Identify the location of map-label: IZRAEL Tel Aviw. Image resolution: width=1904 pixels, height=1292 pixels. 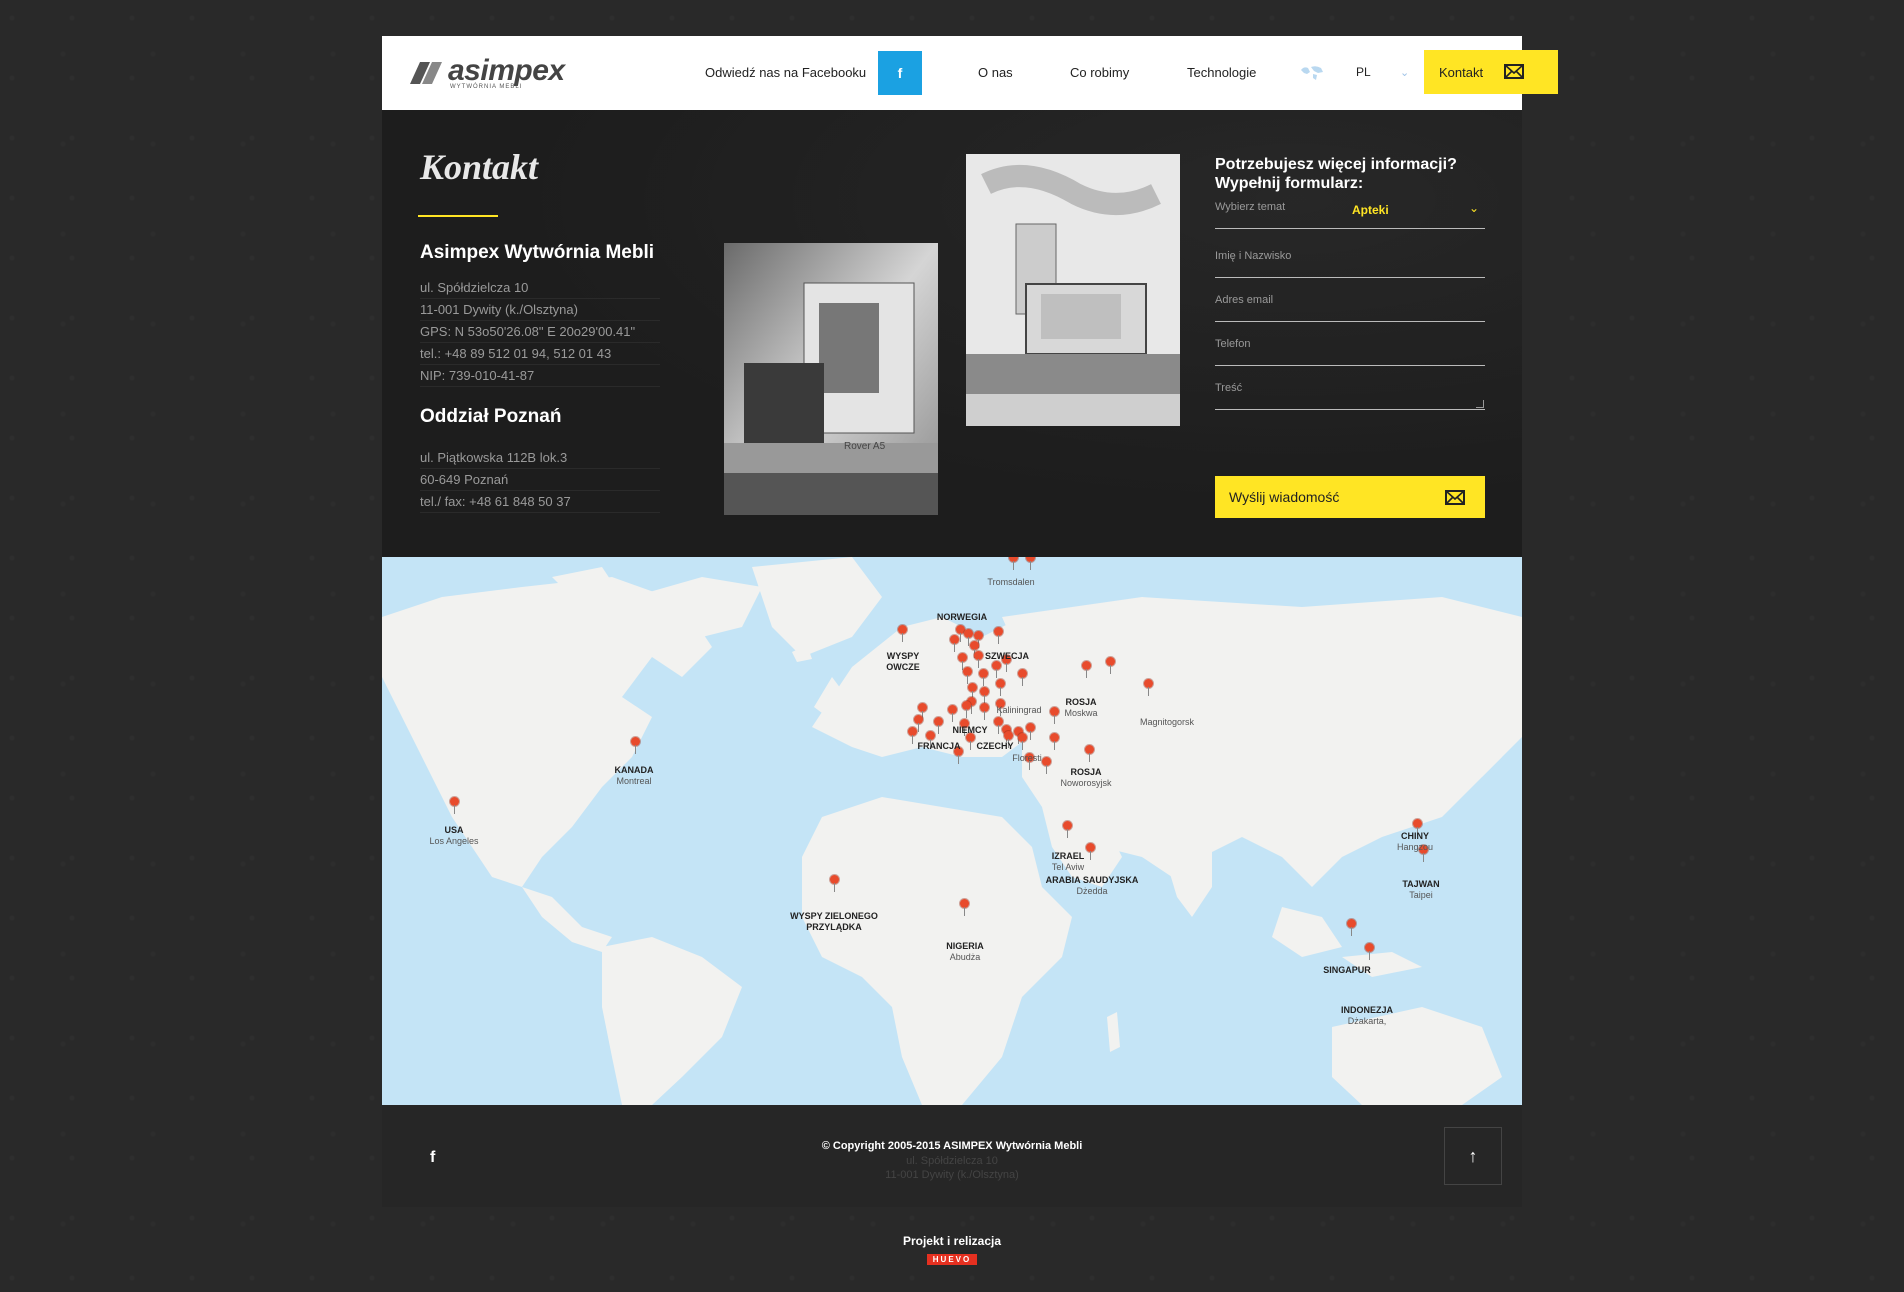
(1068, 861).